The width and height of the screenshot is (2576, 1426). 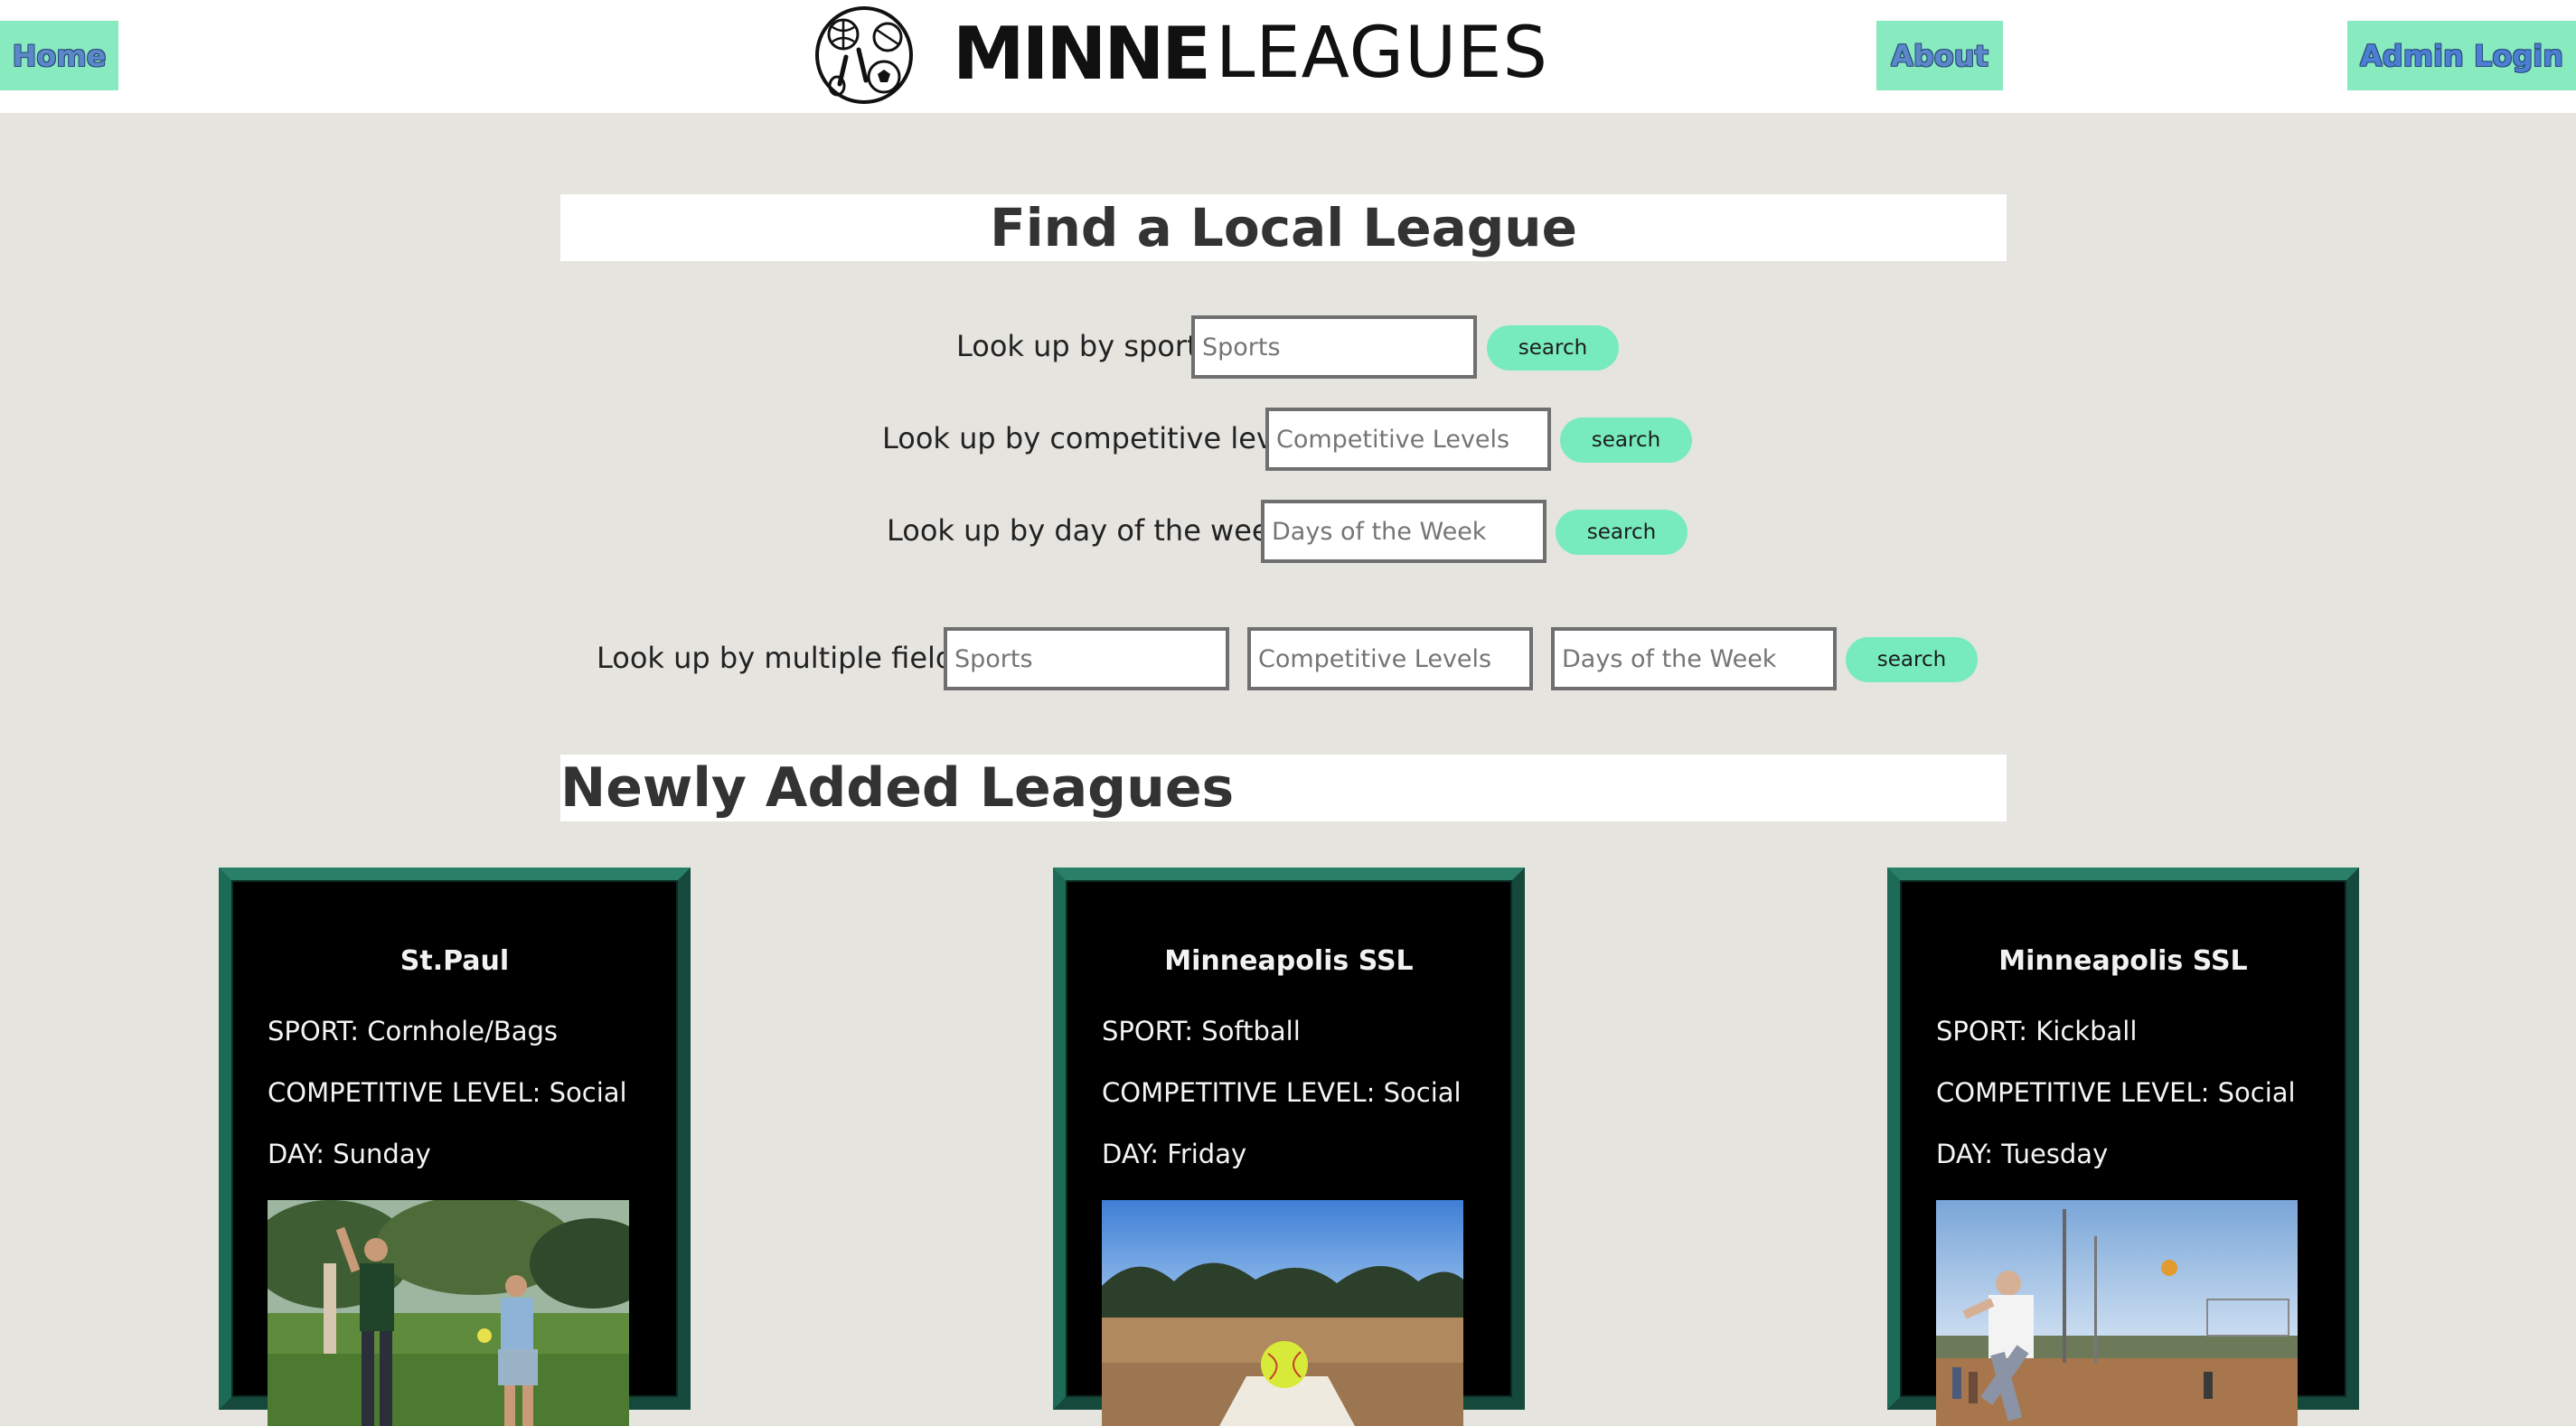 What do you see at coordinates (1553, 348) in the screenshot?
I see `sport-search-button: search` at bounding box center [1553, 348].